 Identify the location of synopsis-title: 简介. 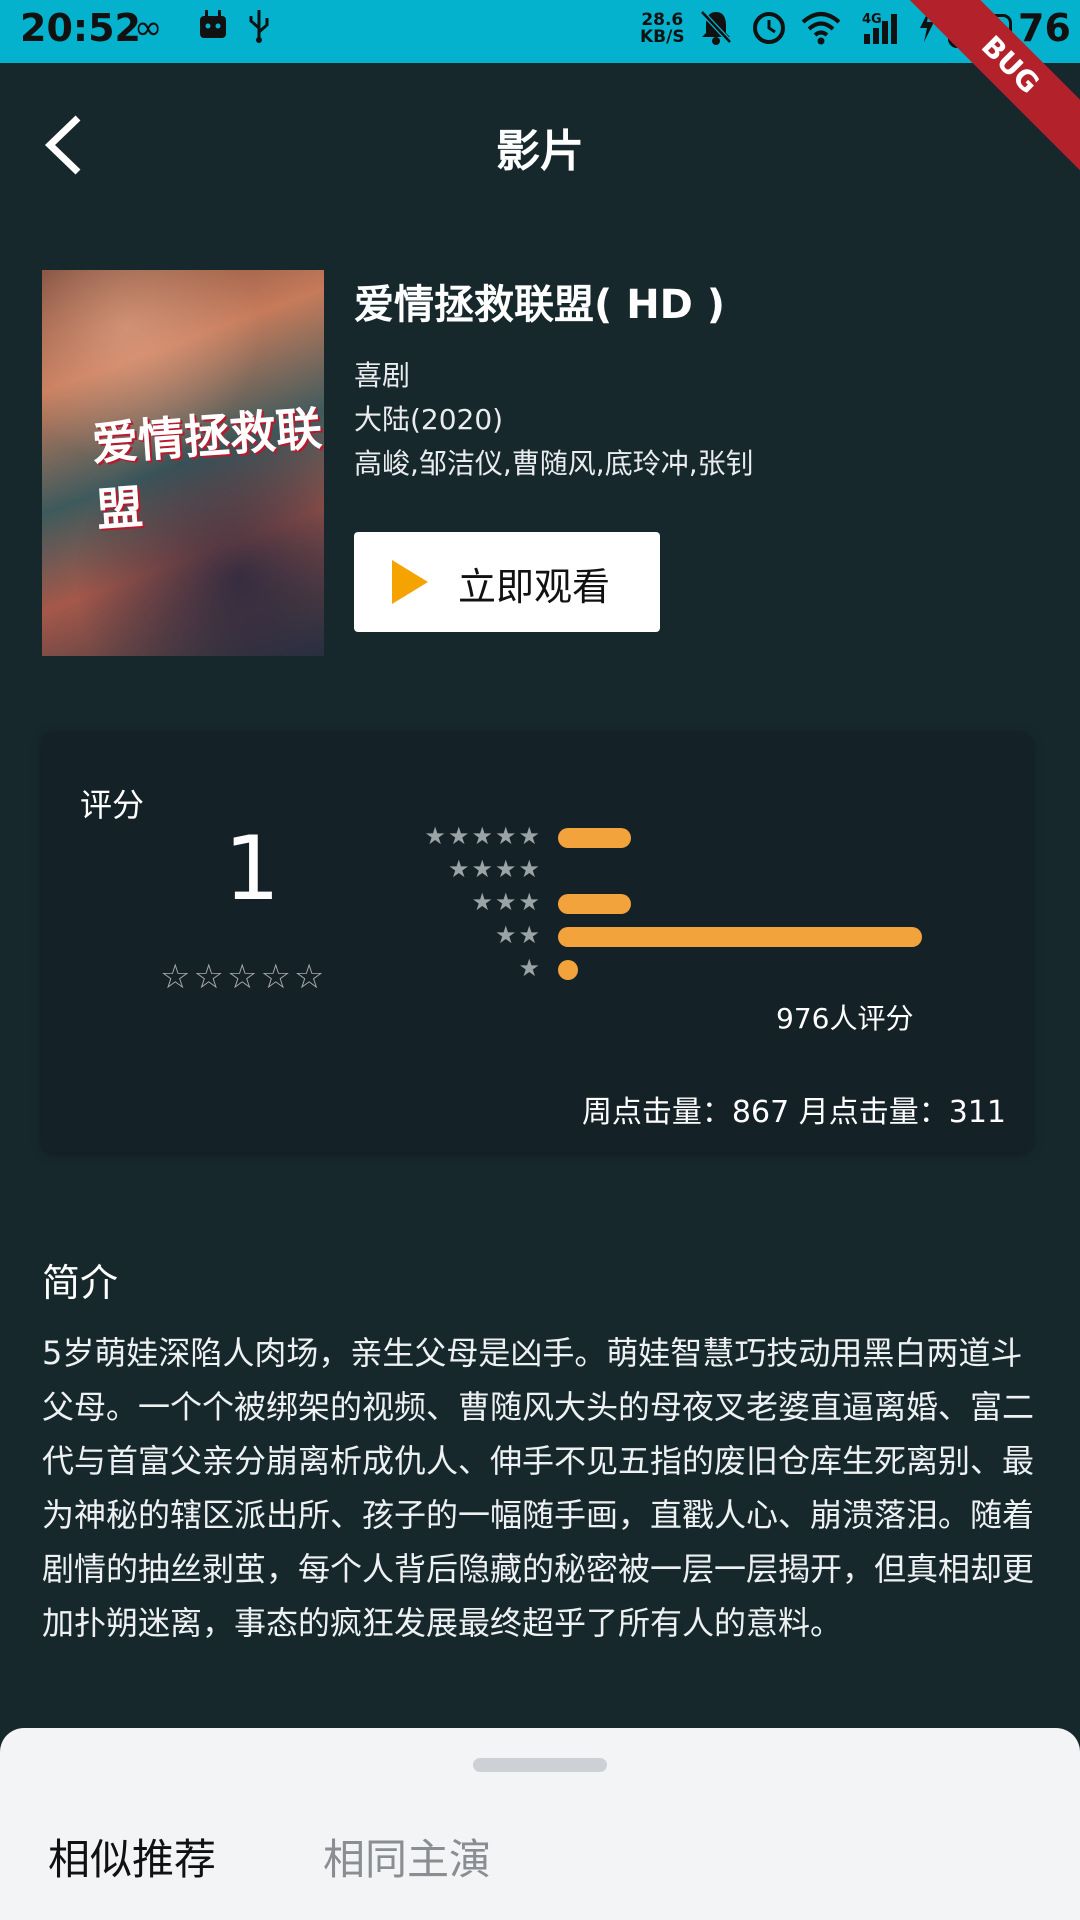
(80, 1283).